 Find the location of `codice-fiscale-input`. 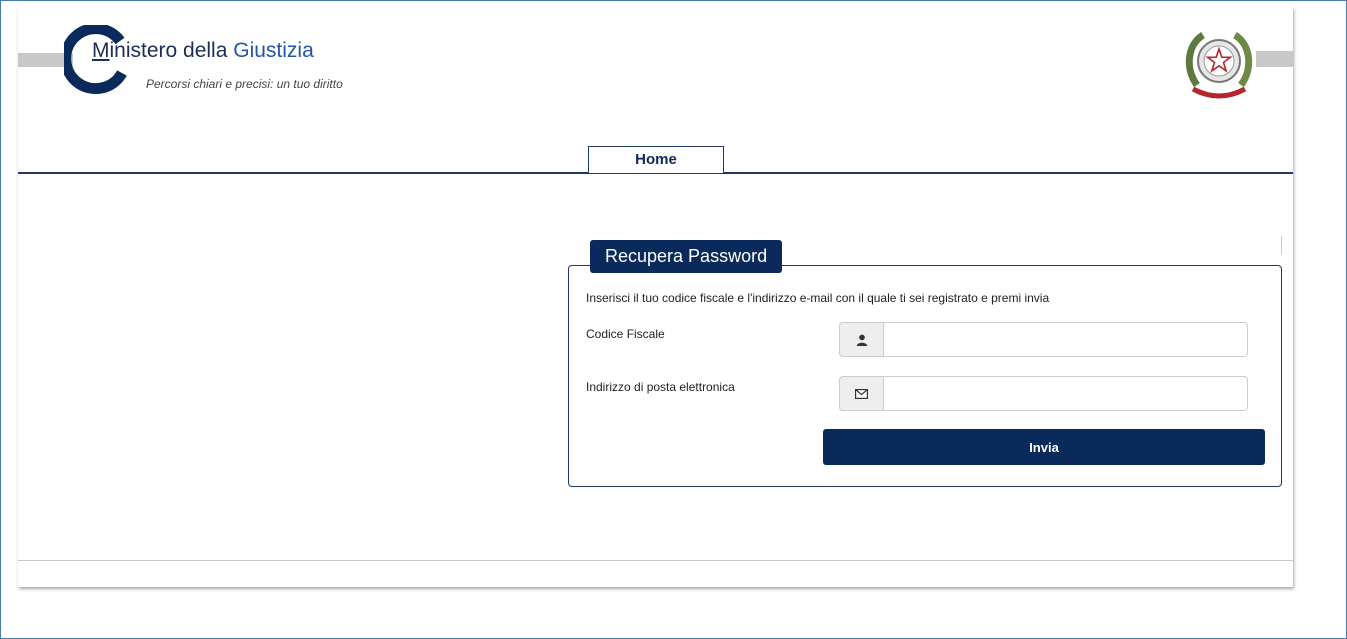

codice-fiscale-input is located at coordinates (1065, 339).